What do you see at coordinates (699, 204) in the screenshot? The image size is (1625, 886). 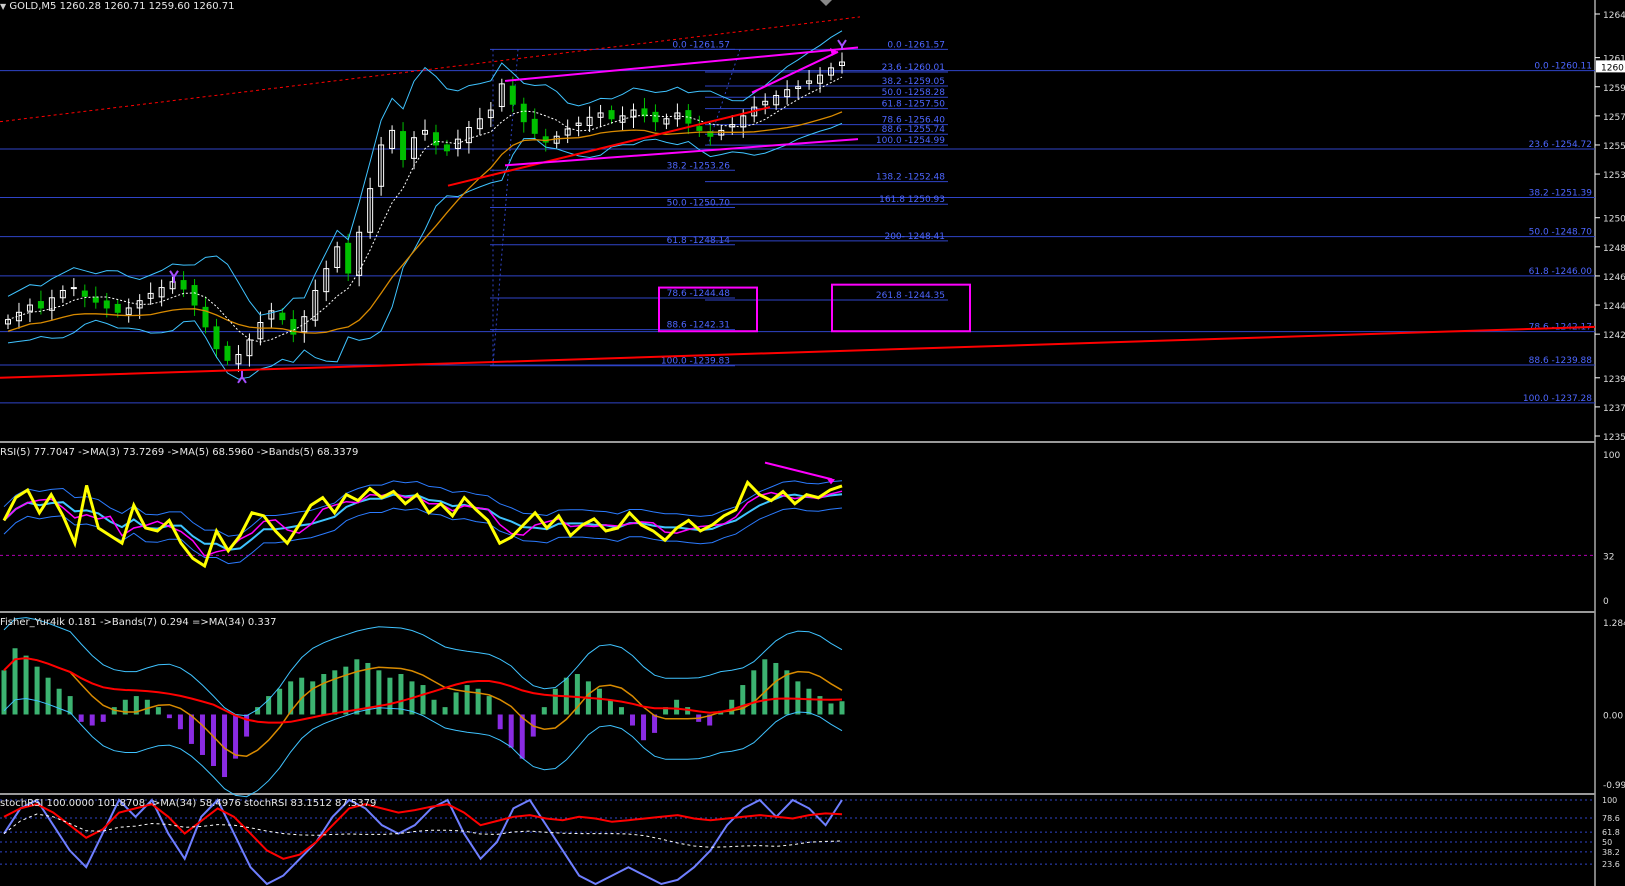 I see `fib-label-left: 50.0 -1250.70` at bounding box center [699, 204].